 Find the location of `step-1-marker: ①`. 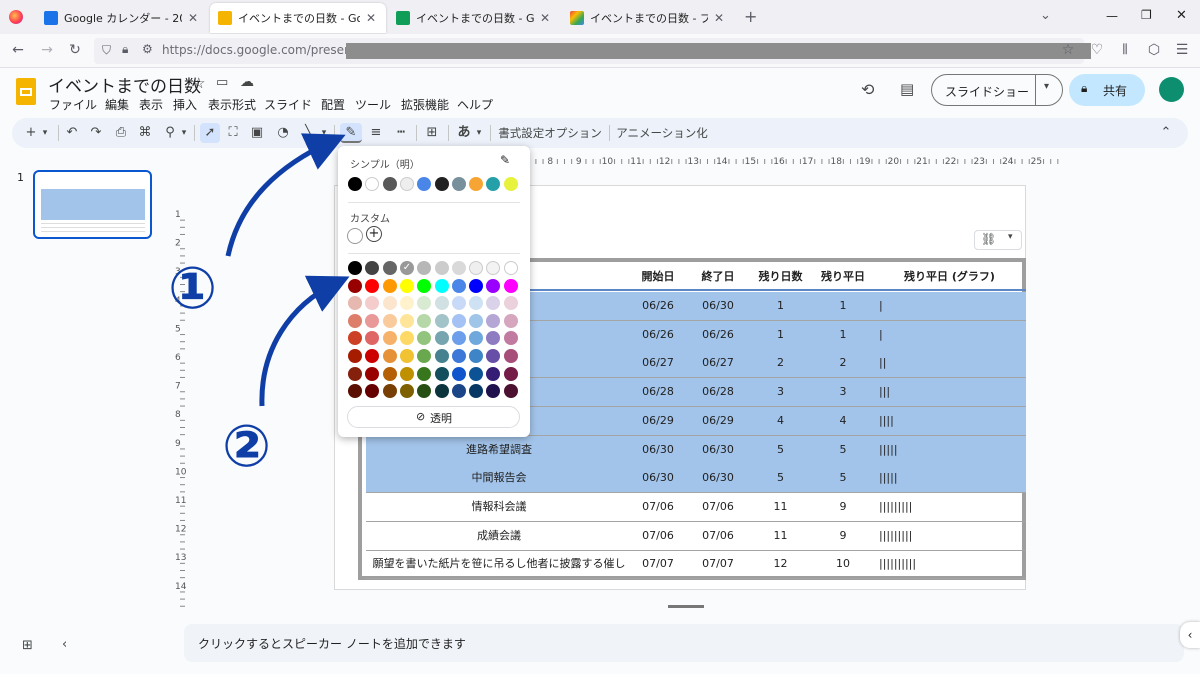

step-1-marker: ① is located at coordinates (193, 288).